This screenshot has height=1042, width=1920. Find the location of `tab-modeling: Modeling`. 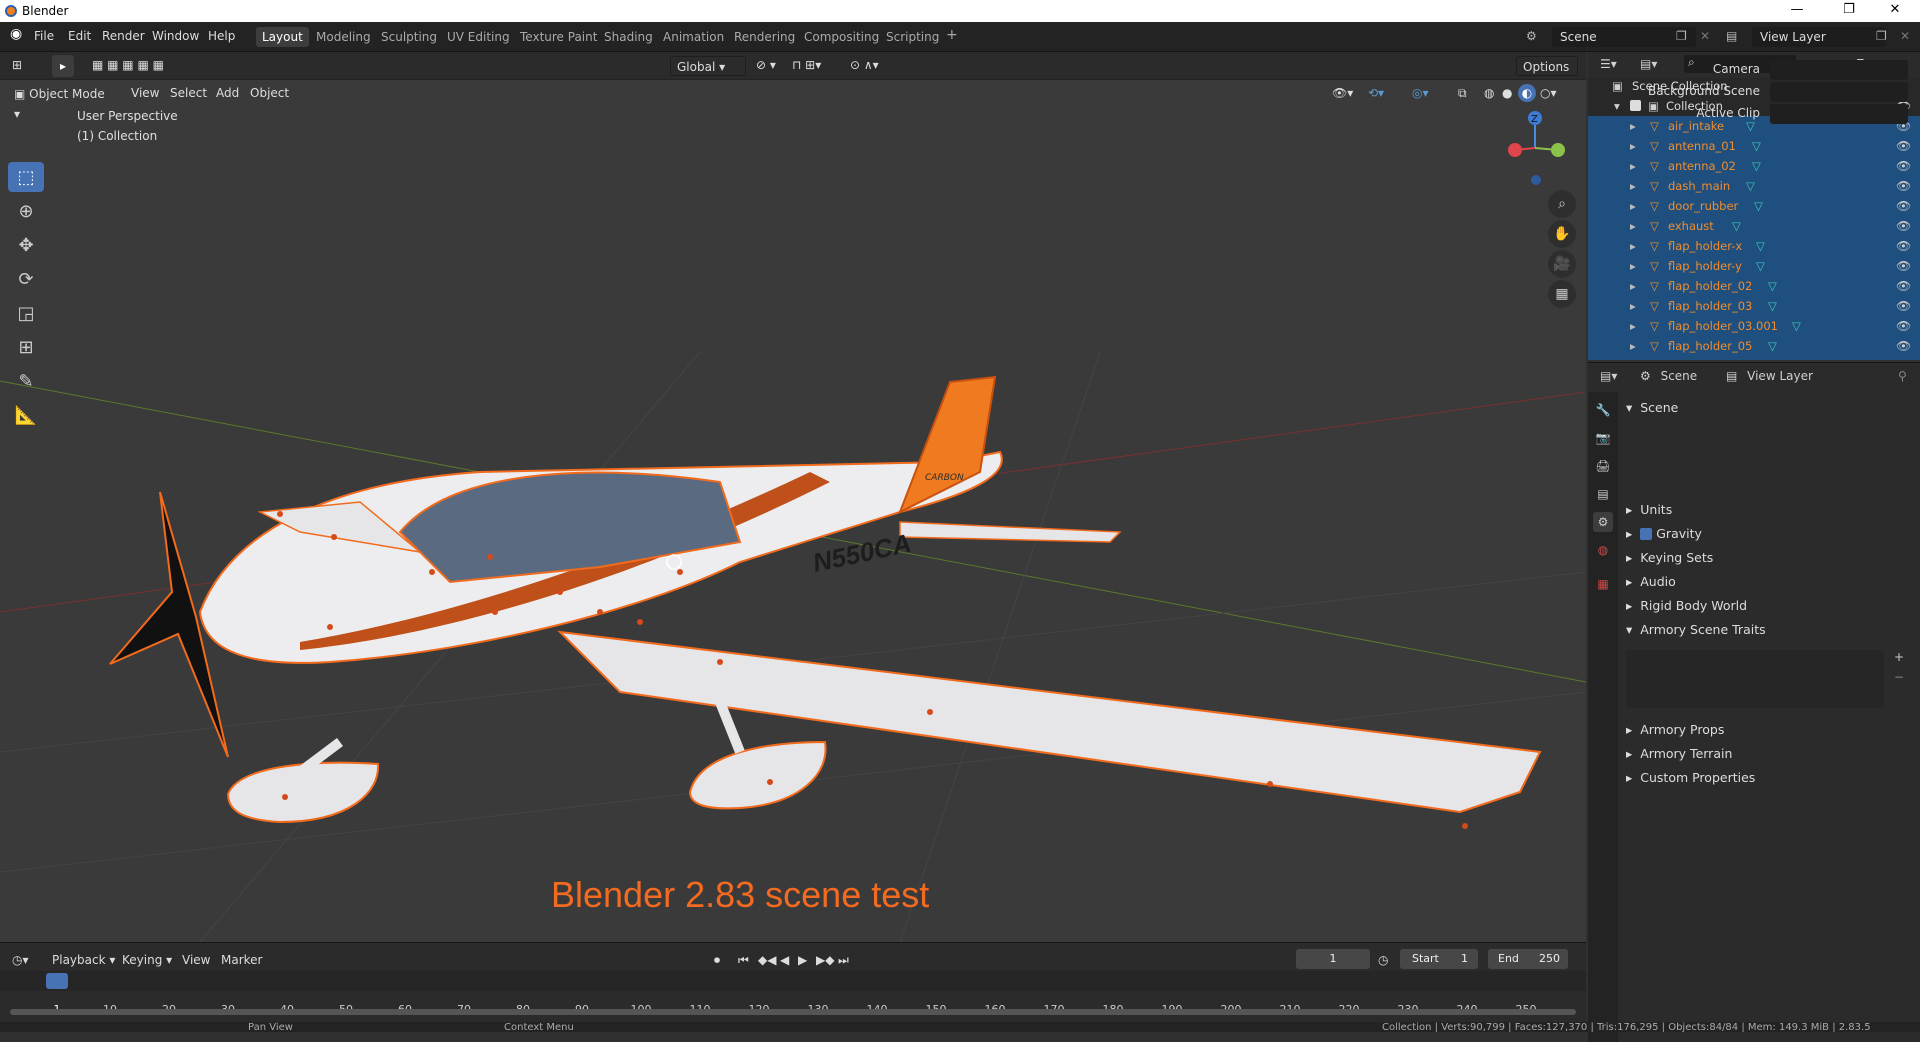

tab-modeling: Modeling is located at coordinates (343, 37).